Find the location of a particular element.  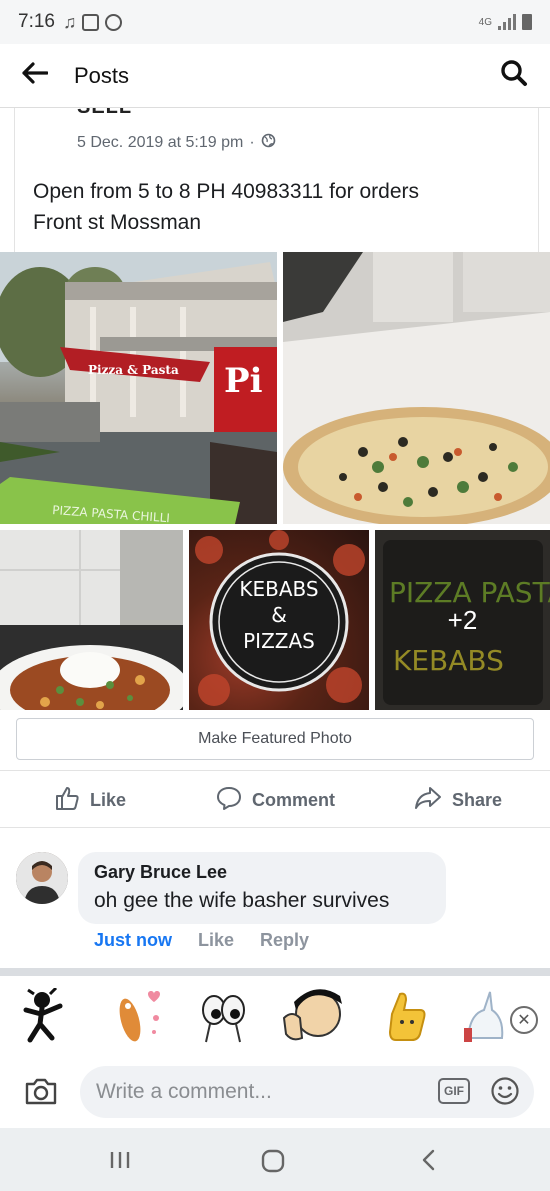

globe-icon is located at coordinates (268, 143).